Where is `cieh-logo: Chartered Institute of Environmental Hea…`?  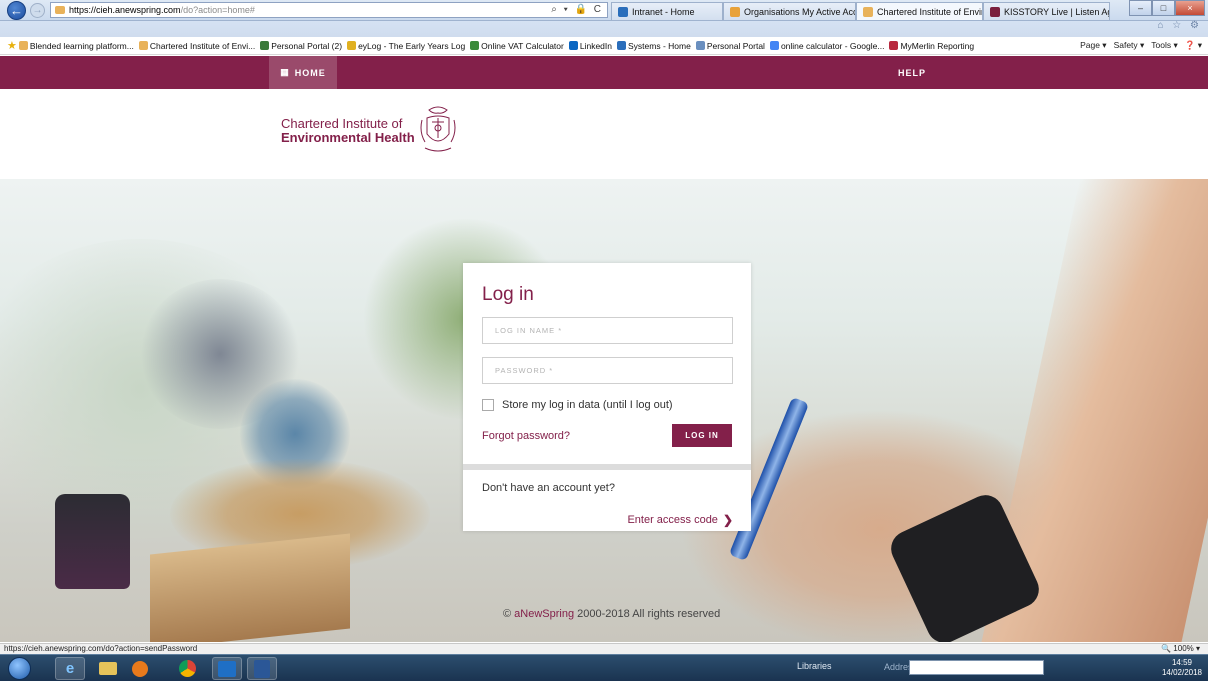 cieh-logo: Chartered Institute of Environmental Hea… is located at coordinates (369, 131).